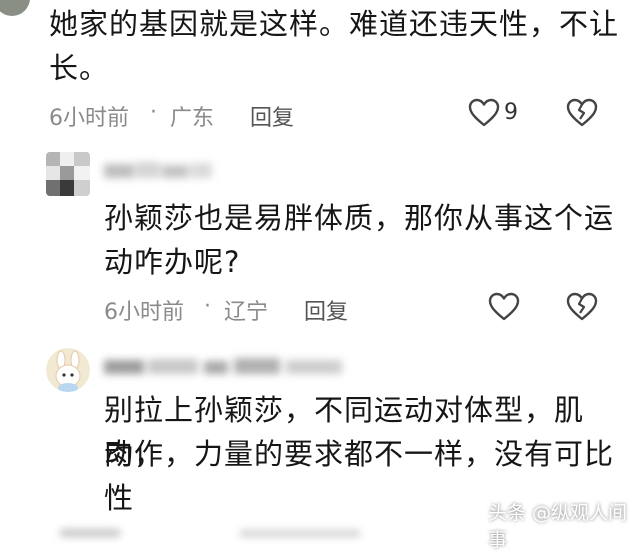 The width and height of the screenshot is (640, 552). I want to click on comment-1-text-line1: 她家的基因就是这样。难道还违天性，不让, so click(334, 24).